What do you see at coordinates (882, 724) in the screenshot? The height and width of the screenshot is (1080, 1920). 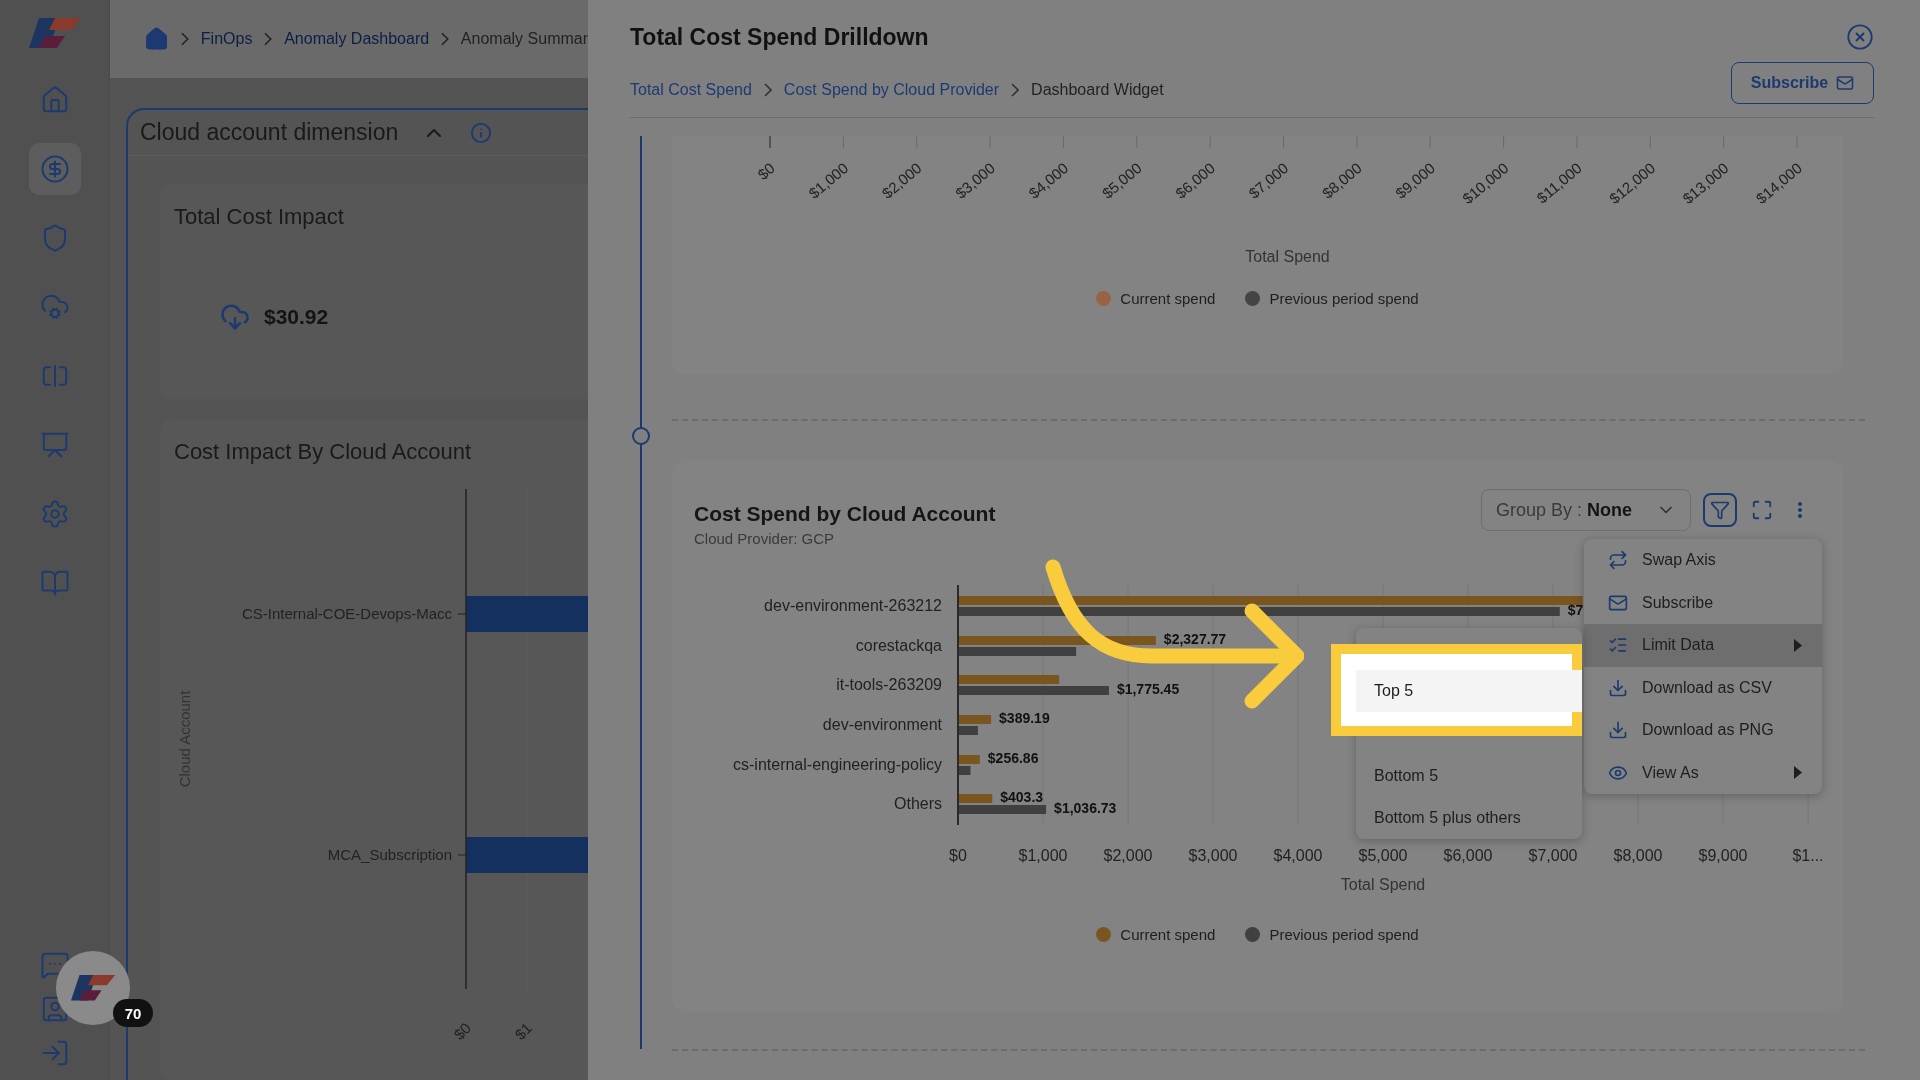 I see `category-label: dev-environment` at bounding box center [882, 724].